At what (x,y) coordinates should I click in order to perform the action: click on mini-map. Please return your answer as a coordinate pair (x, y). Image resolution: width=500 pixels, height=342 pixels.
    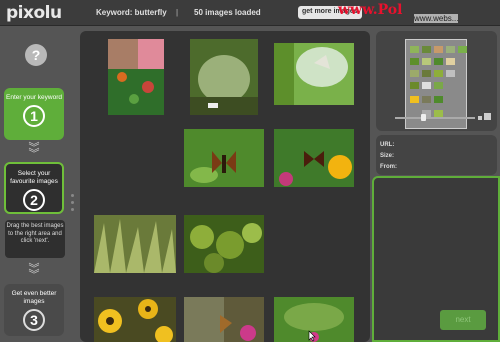
    Looking at the image, I should click on (436, 84).